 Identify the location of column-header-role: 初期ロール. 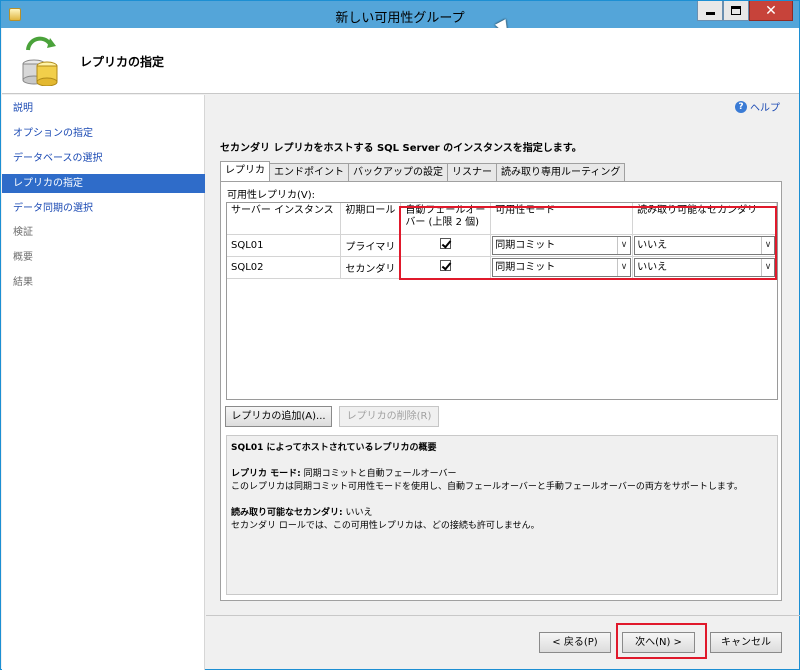
(371, 219).